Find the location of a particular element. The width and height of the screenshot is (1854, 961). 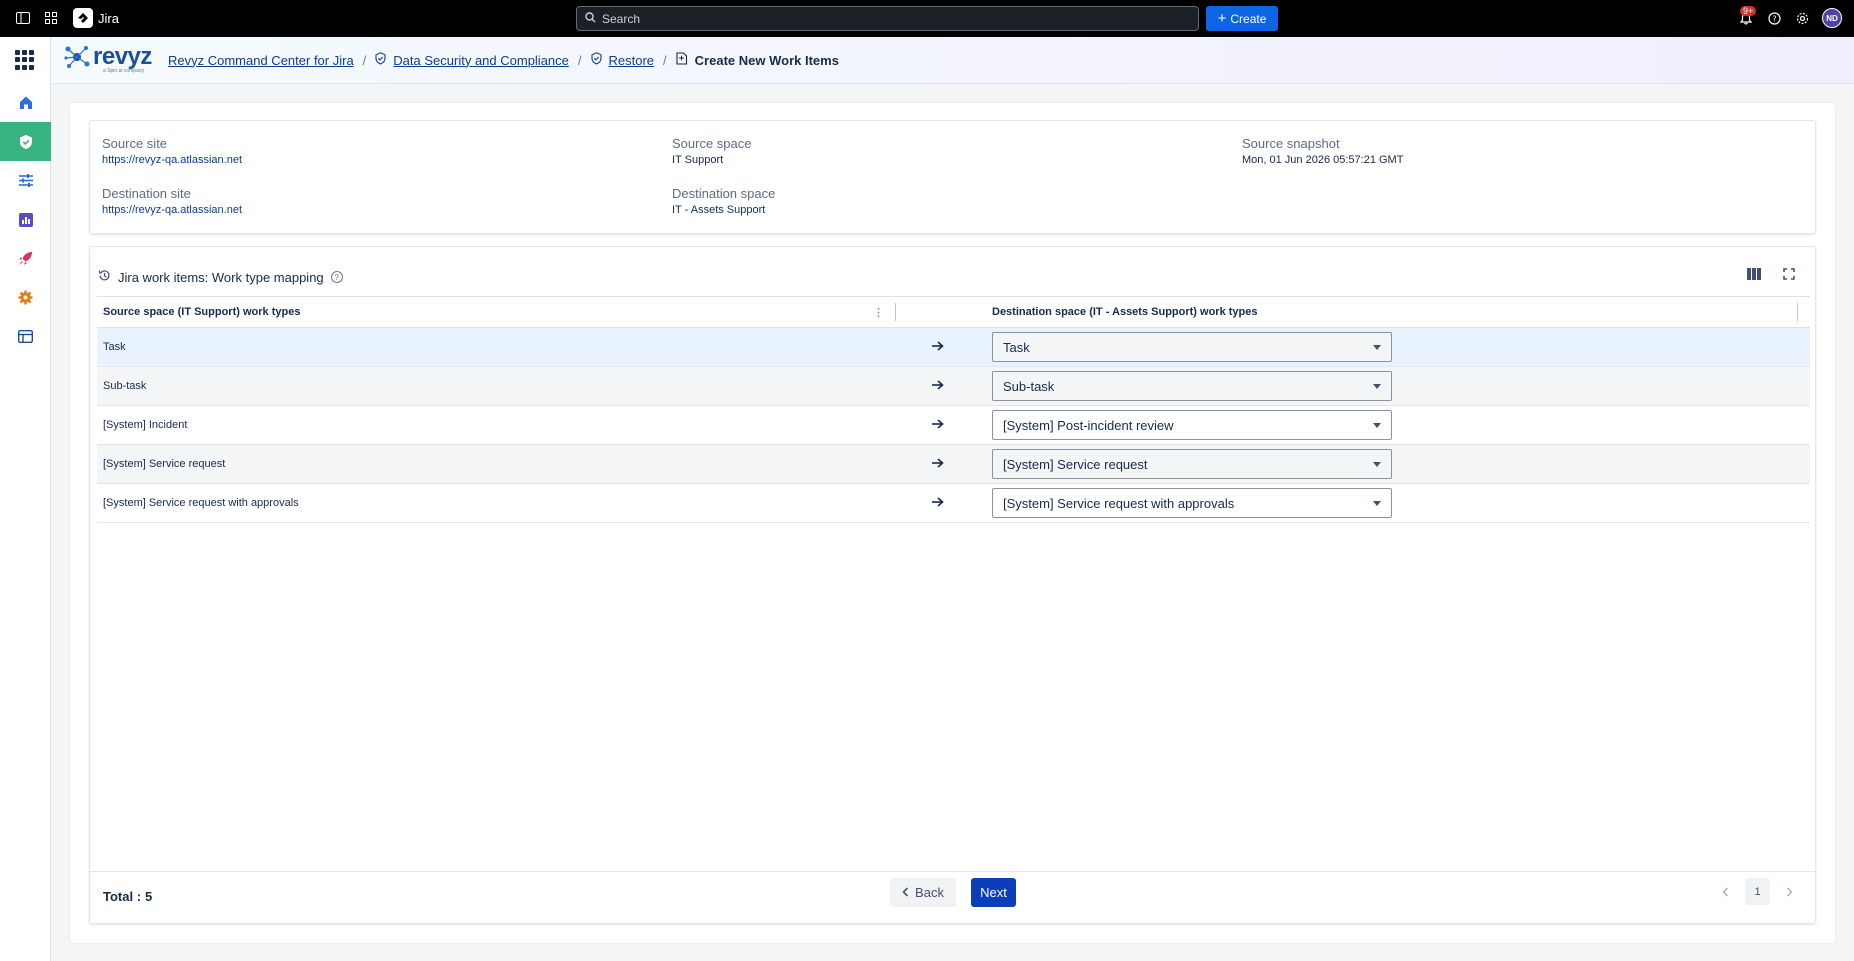

create-button-label: Create is located at coordinates (1248, 18).